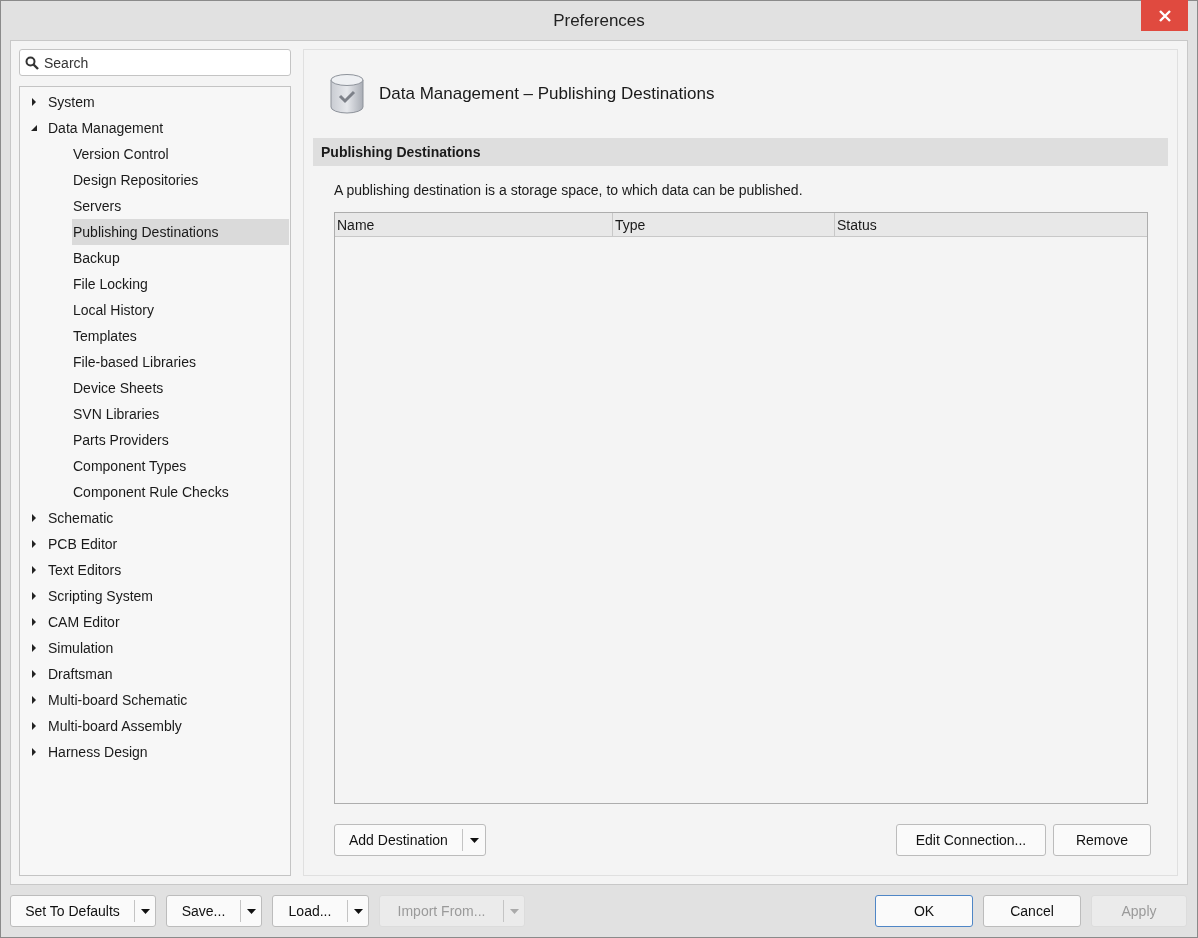  Describe the element at coordinates (83, 911) in the screenshot. I see `button: Set To Defaults` at that location.